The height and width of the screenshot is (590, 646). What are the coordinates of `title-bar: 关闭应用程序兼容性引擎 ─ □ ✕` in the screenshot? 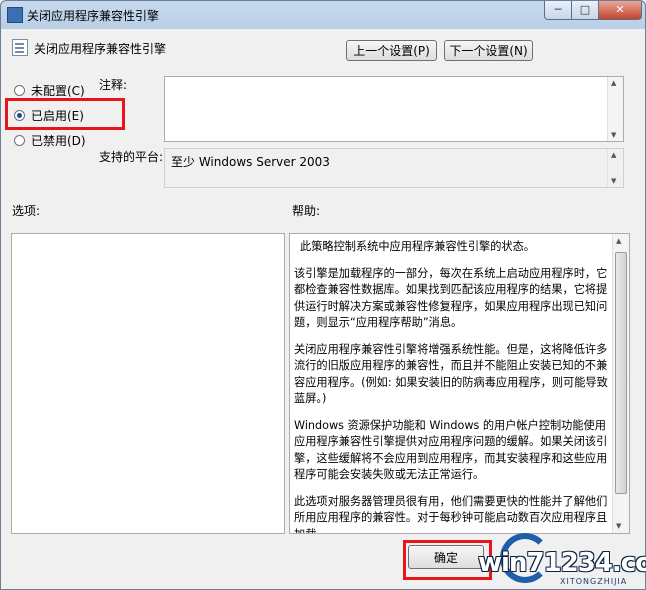 It's located at (323, 15).